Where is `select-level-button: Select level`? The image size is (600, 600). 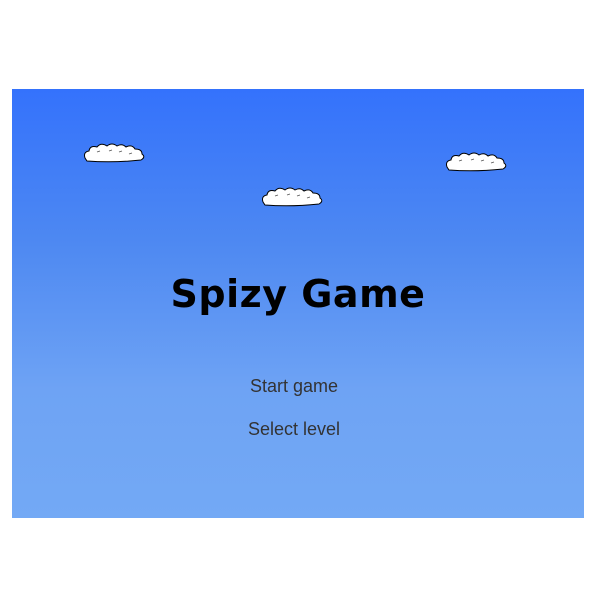 select-level-button: Select level is located at coordinates (294, 429).